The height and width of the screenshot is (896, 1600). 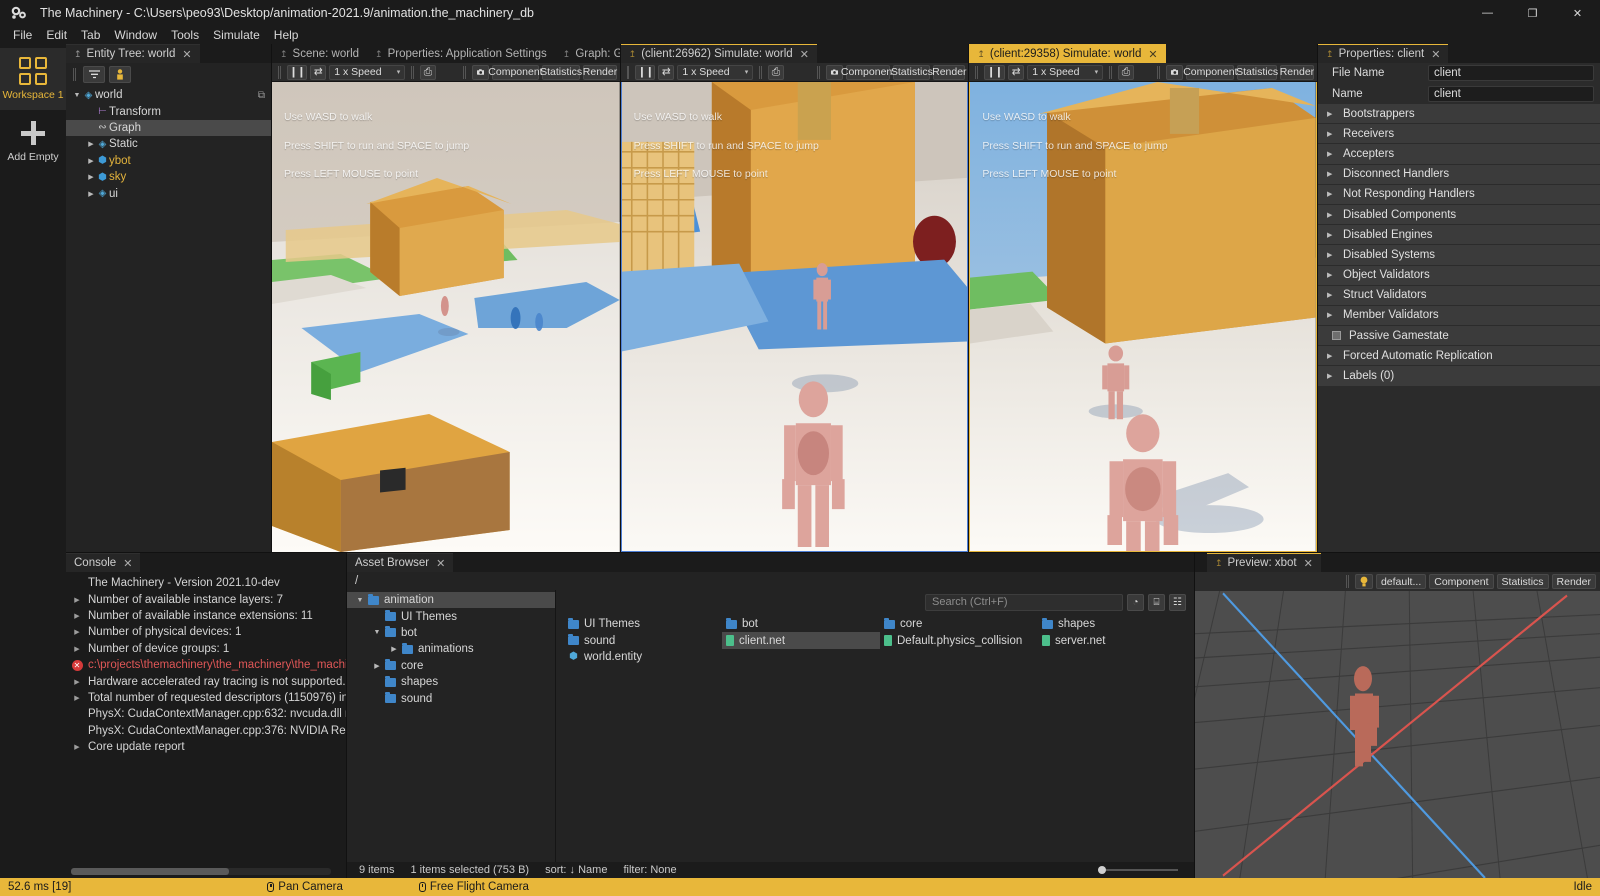 I want to click on loop-button: ⇄, so click(x=318, y=72).